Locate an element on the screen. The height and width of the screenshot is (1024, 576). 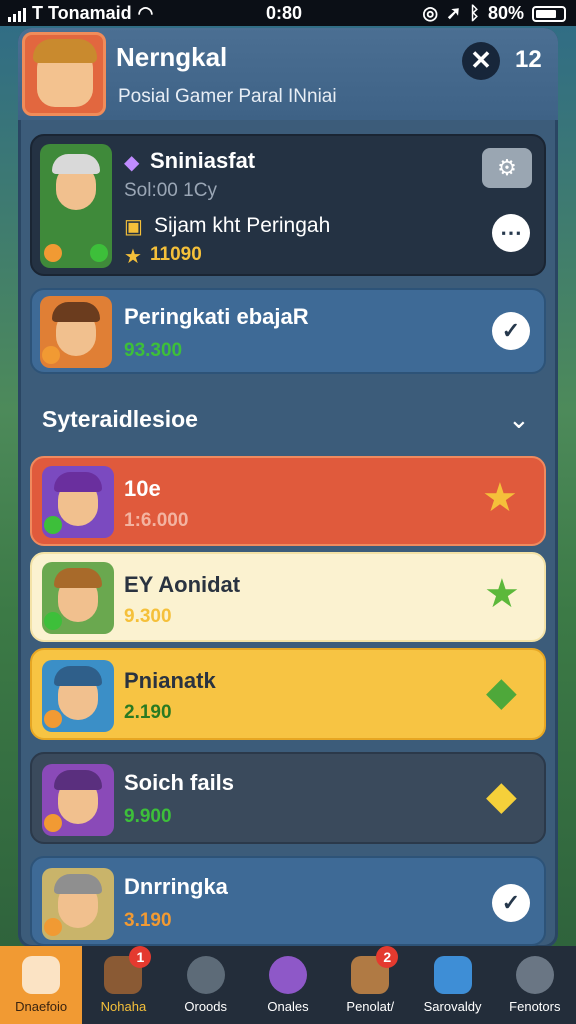
player-score: 2.190 is located at coordinates (148, 712).